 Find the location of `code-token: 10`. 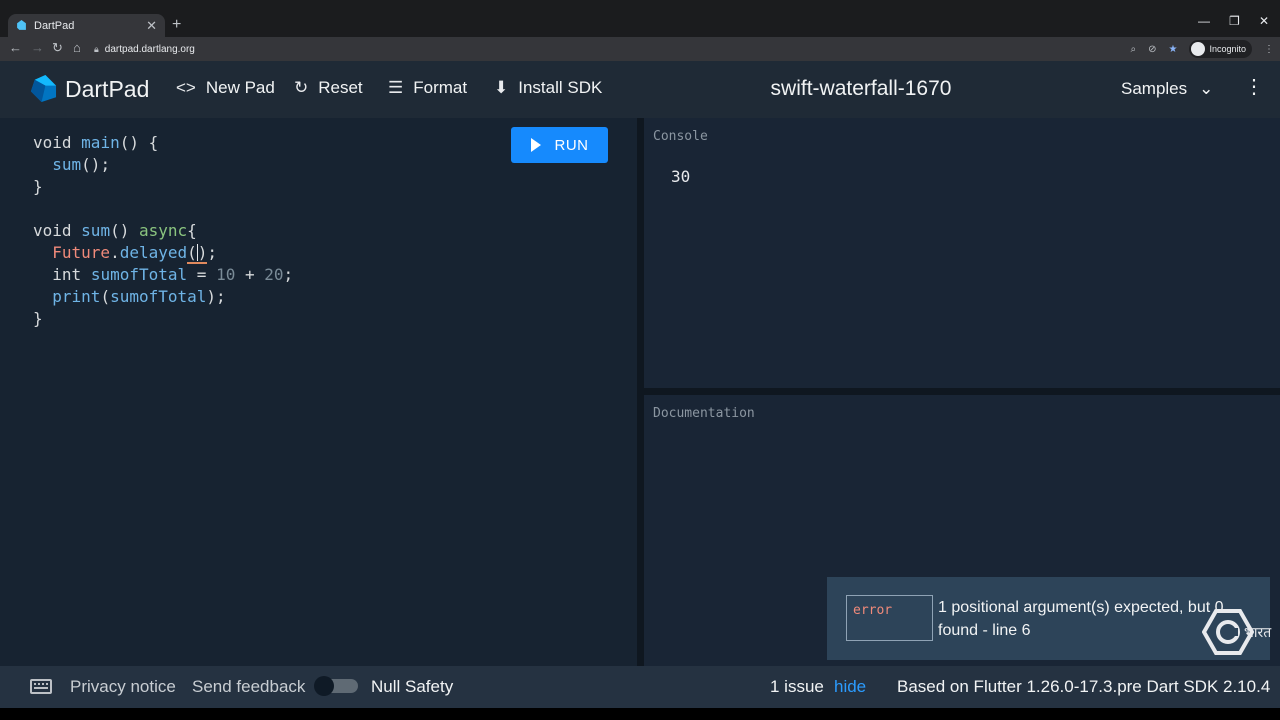

code-token: 10 is located at coordinates (226, 274).